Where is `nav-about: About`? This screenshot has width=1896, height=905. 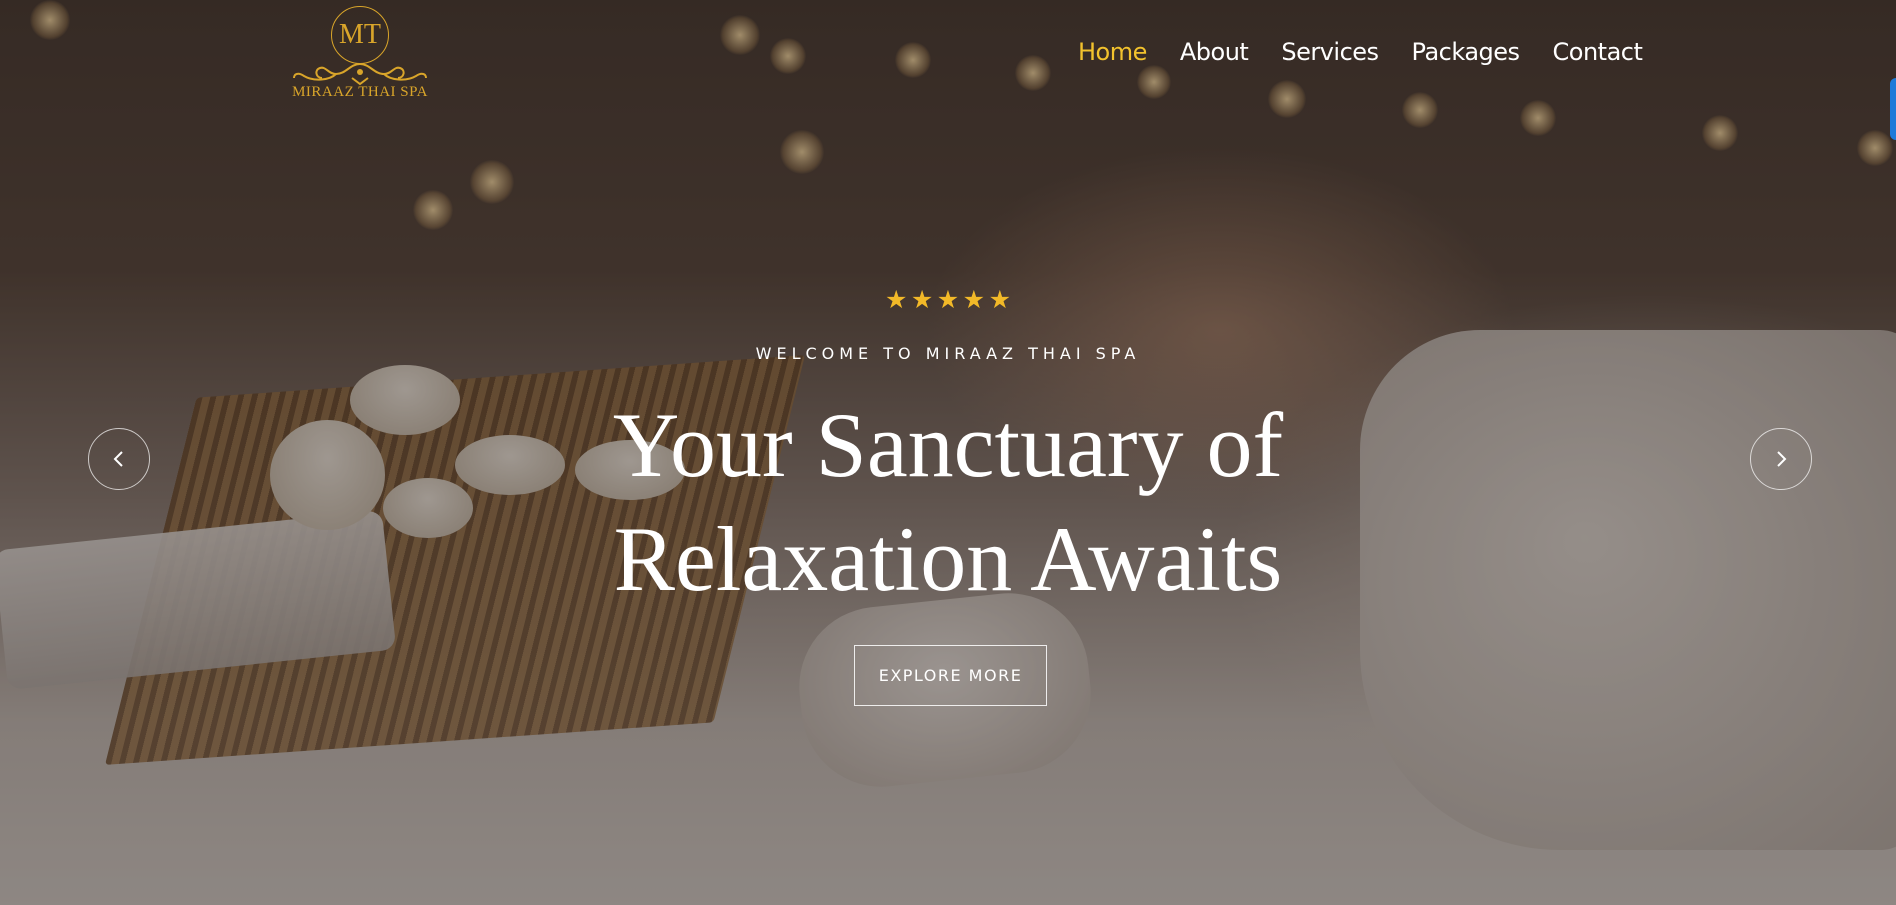
nav-about: About is located at coordinates (1214, 52).